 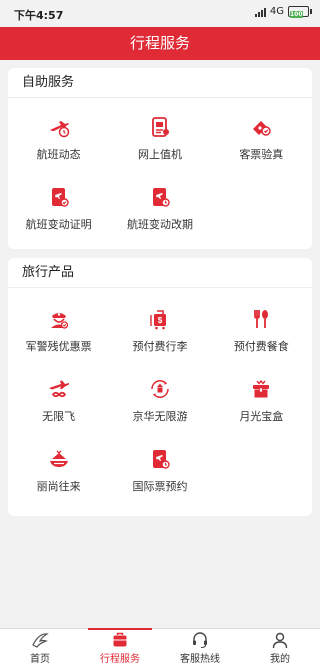 What do you see at coordinates (160, 127) in the screenshot?
I see `boarding-pass-icon` at bounding box center [160, 127].